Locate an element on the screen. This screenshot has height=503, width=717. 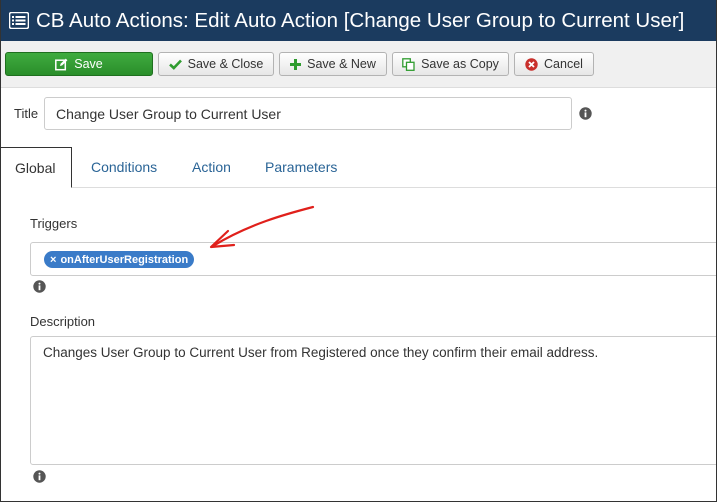
cancel-button-label: Cancel is located at coordinates (563, 64).